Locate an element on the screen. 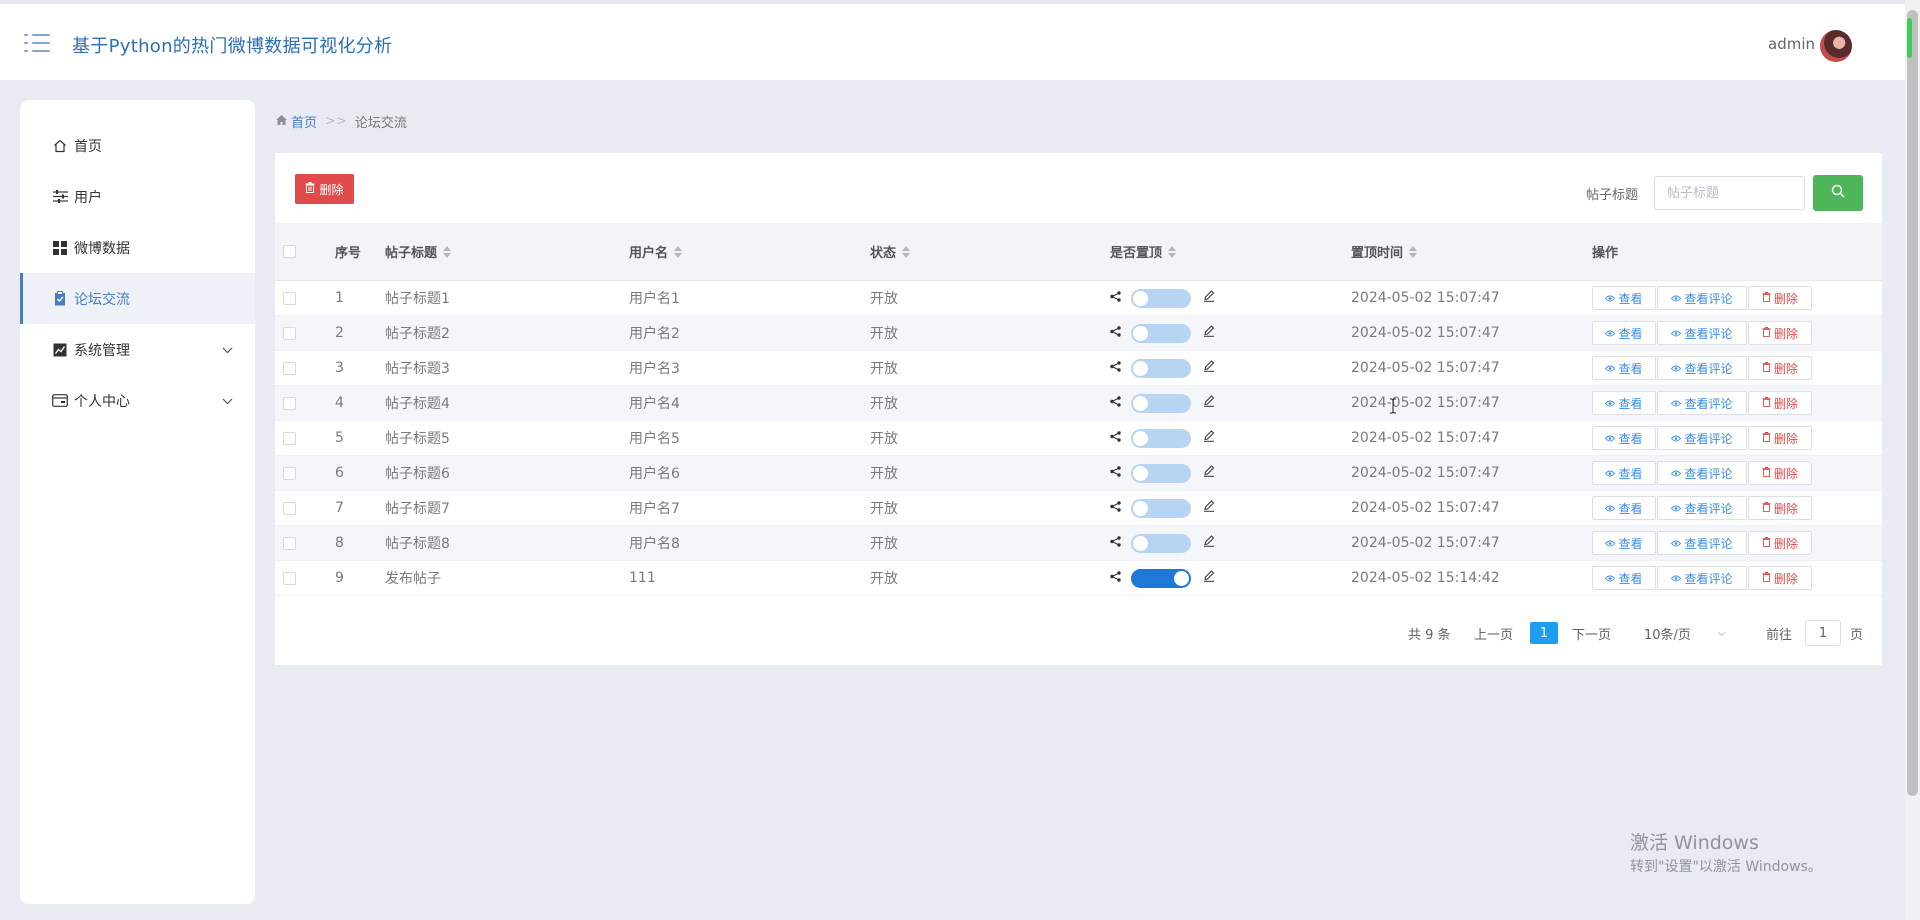  header-status-sortable: 状态 is located at coordinates (890, 251).